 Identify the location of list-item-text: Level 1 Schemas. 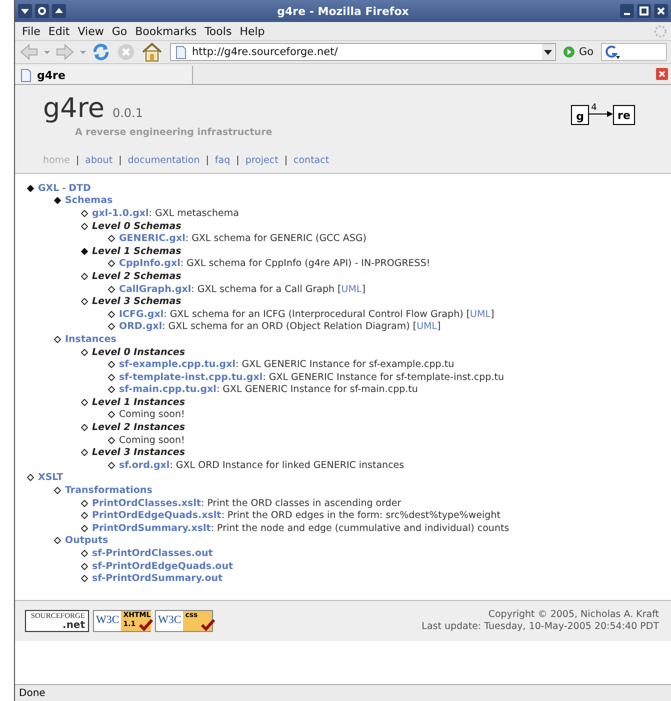
(137, 251).